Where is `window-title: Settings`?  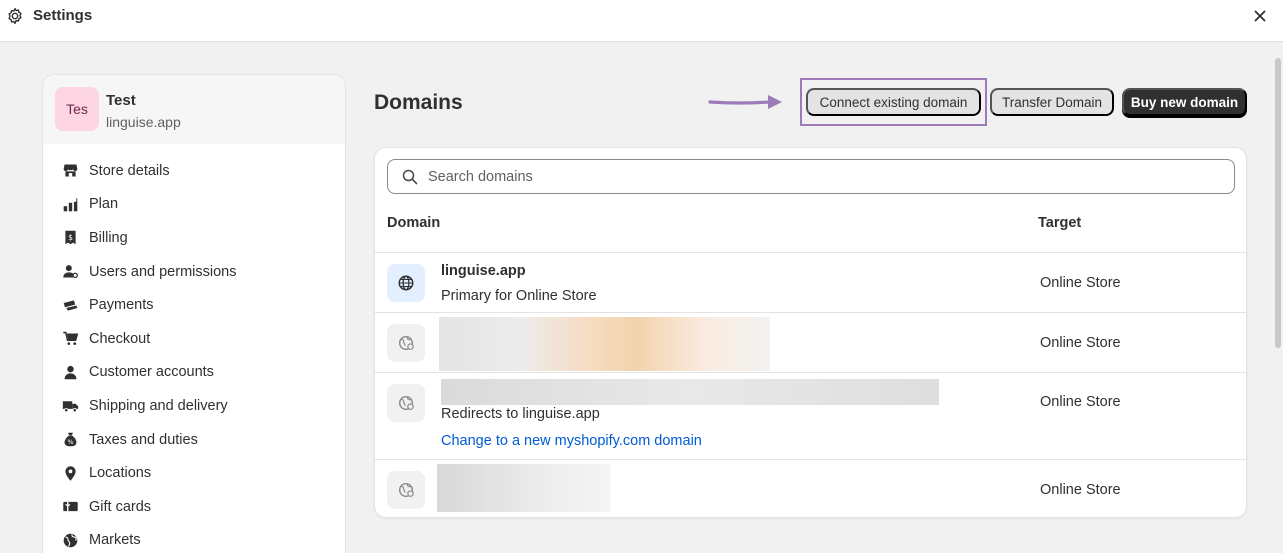 window-title: Settings is located at coordinates (63, 15).